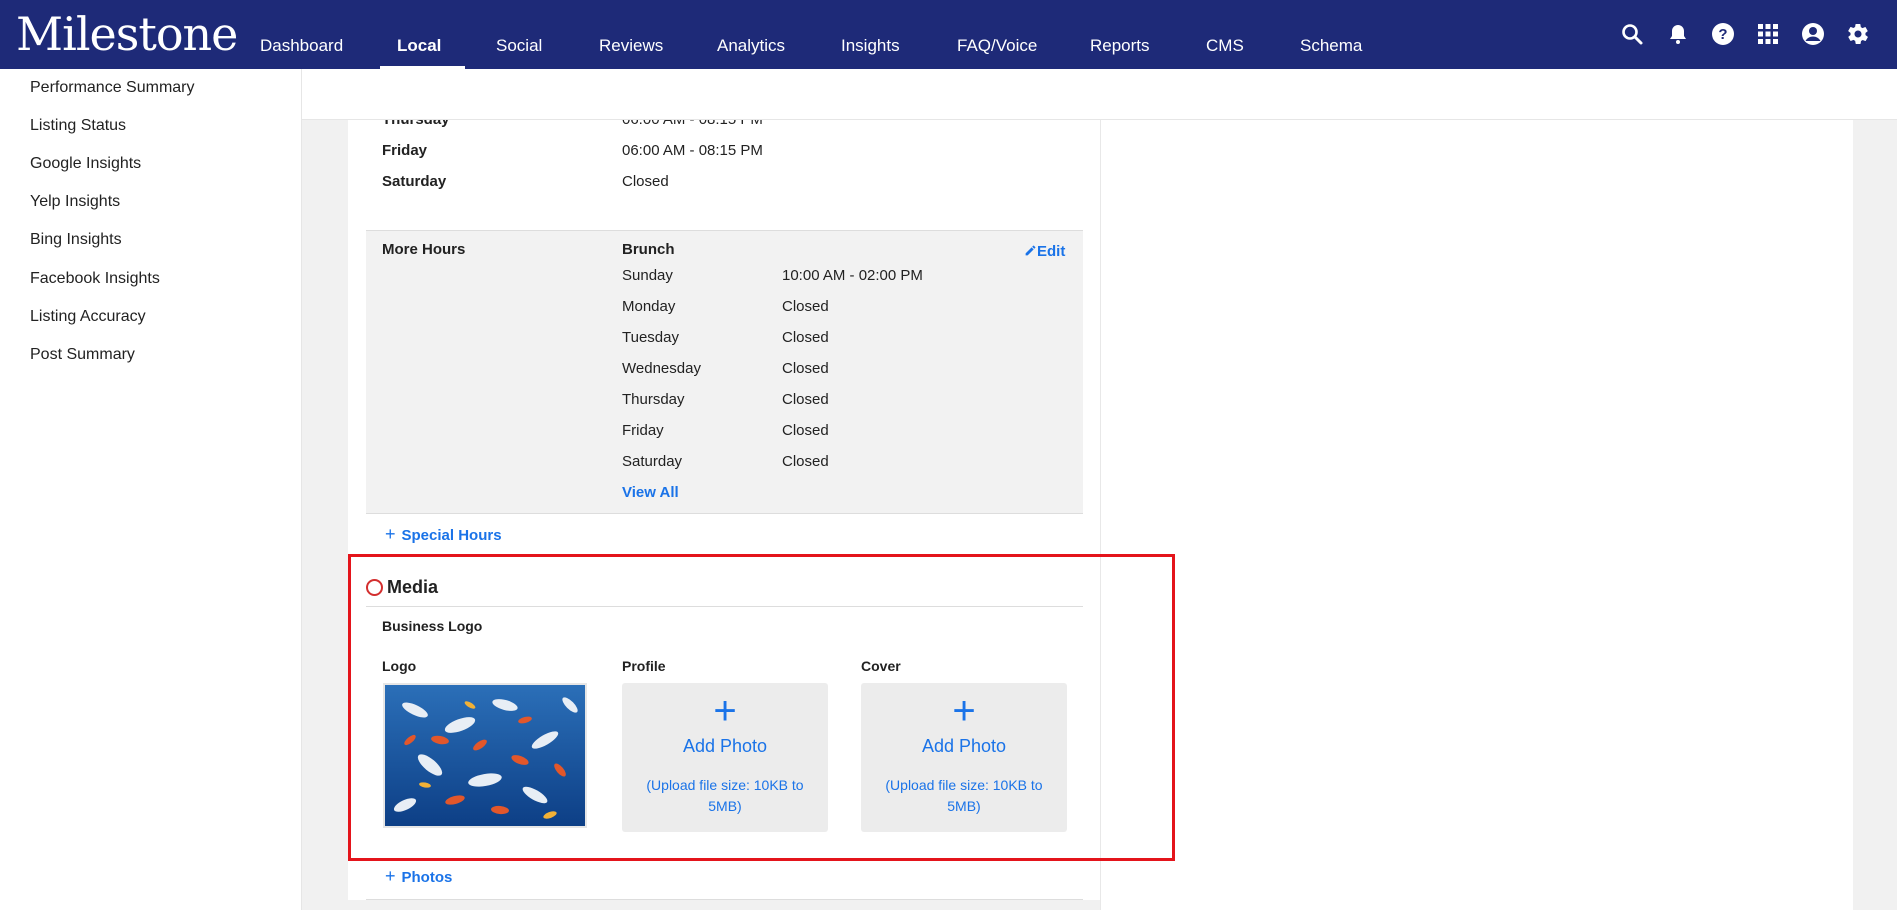 The image size is (1897, 910). Describe the element at coordinates (414, 181) in the screenshot. I see `hours-day-saturday: Saturday` at that location.